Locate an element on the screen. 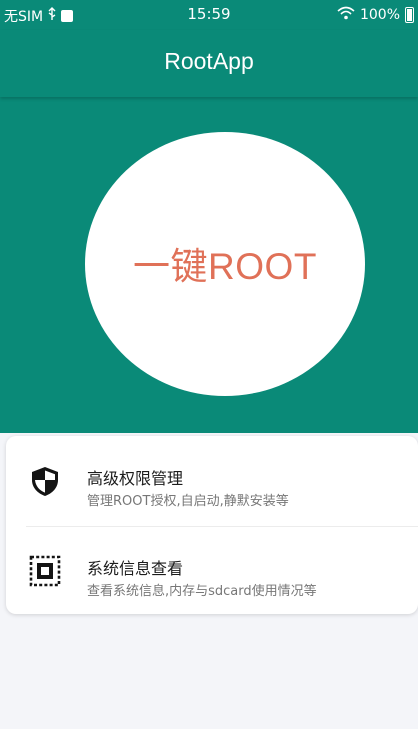 The height and width of the screenshot is (729, 418). menu-item-permission-management: 高级权限管理 管理ROOT授权,自启动,静默安装等 is located at coordinates (212, 480).